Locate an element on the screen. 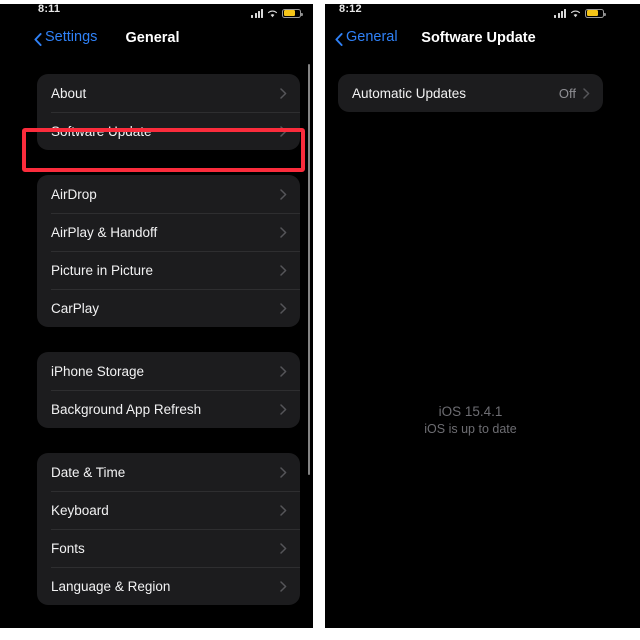 This screenshot has height=640, width=640. right-status-bar: 8:12 is located at coordinates (470, 12).